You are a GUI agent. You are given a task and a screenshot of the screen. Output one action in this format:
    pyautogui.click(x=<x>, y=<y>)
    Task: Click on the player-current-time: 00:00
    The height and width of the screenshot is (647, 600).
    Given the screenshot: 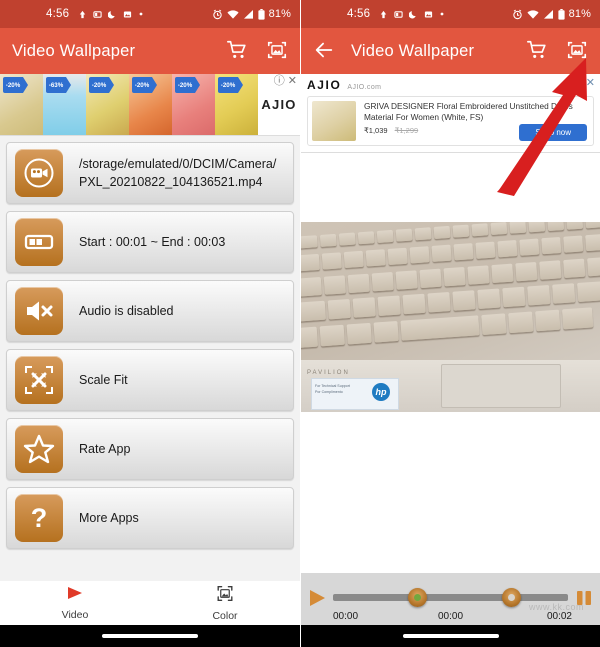 What is the action you would take?
    pyautogui.click(x=450, y=616)
    